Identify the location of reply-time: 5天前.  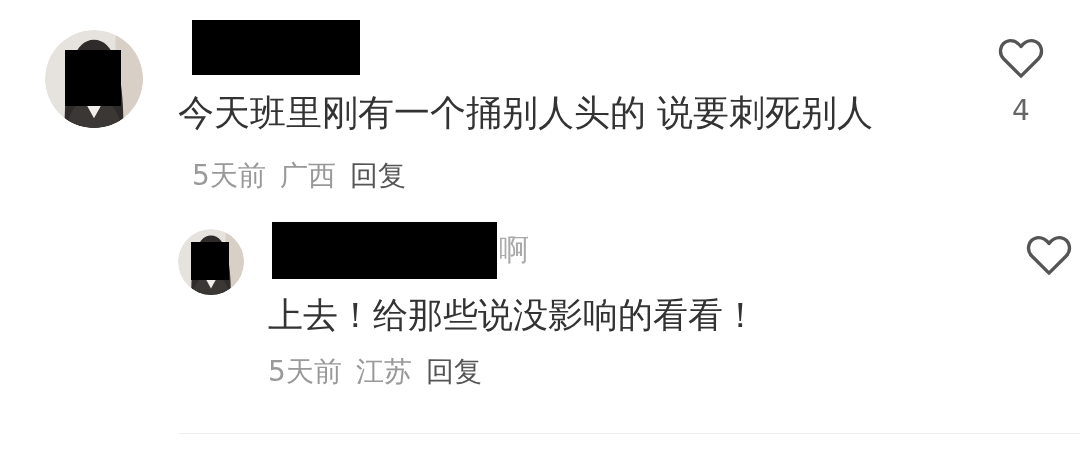
(305, 372).